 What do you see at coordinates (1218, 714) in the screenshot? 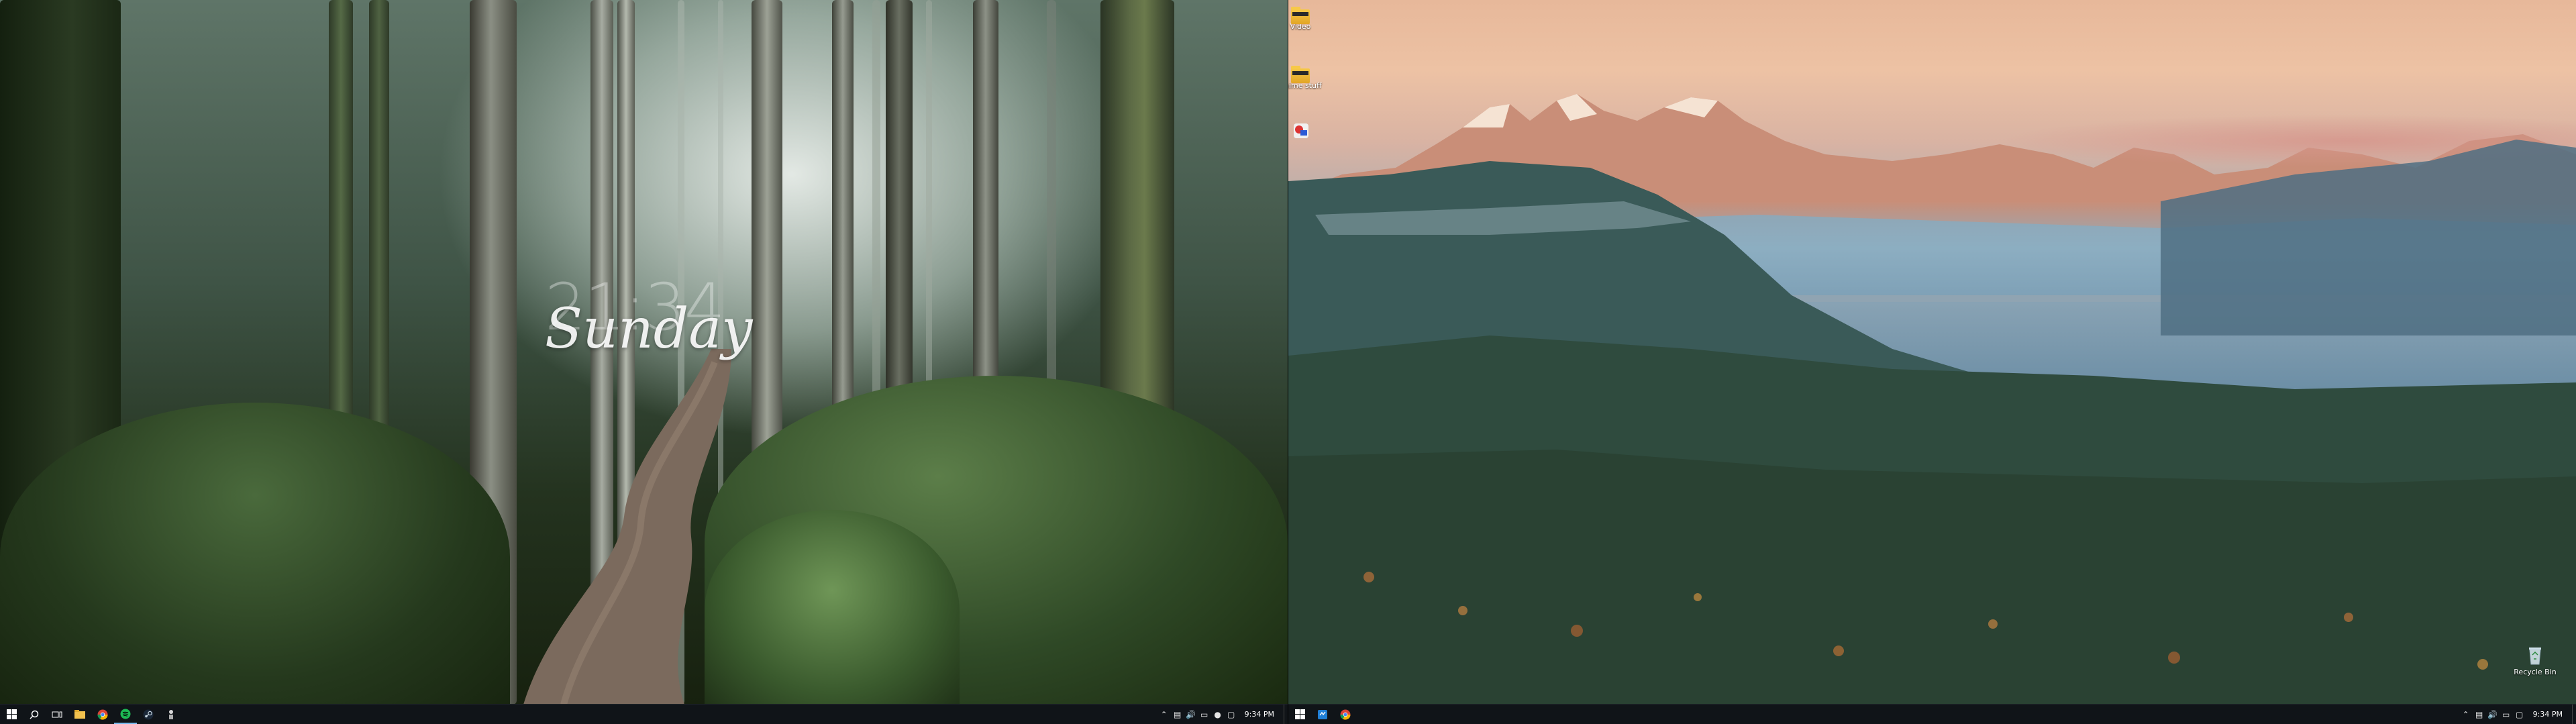
I see `app-tray-icon: ●` at bounding box center [1218, 714].